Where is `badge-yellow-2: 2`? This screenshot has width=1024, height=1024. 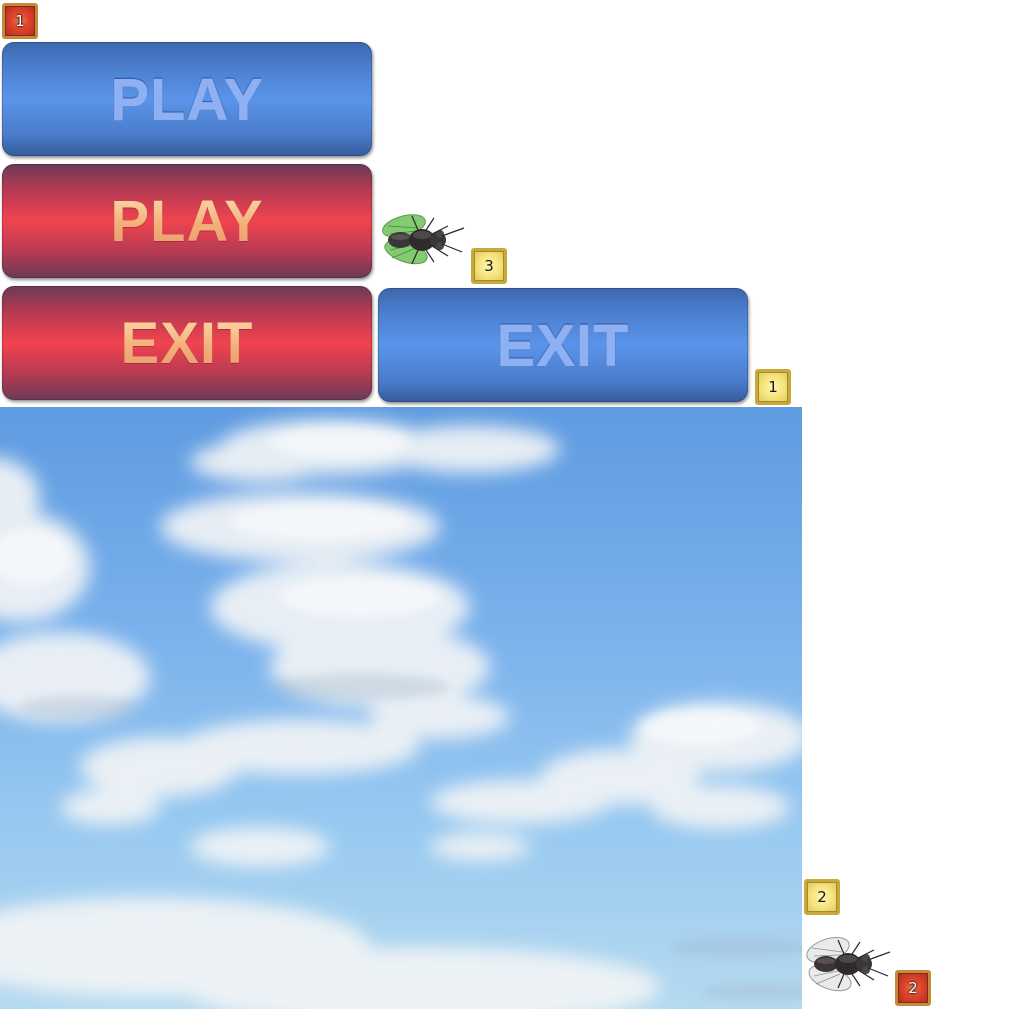 badge-yellow-2: 2 is located at coordinates (822, 897).